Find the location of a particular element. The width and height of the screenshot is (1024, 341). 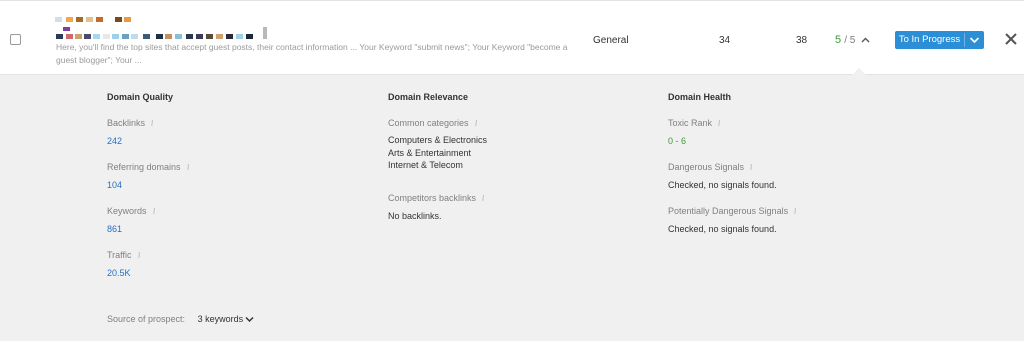

metric-value: 0 - 6 is located at coordinates (677, 141).